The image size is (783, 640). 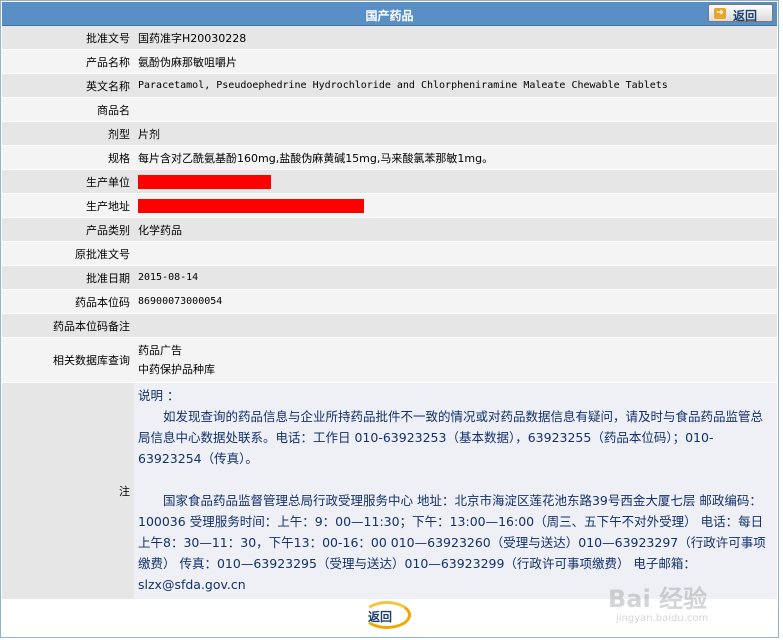 I want to click on table-row: 原批准文号, so click(x=389, y=253).